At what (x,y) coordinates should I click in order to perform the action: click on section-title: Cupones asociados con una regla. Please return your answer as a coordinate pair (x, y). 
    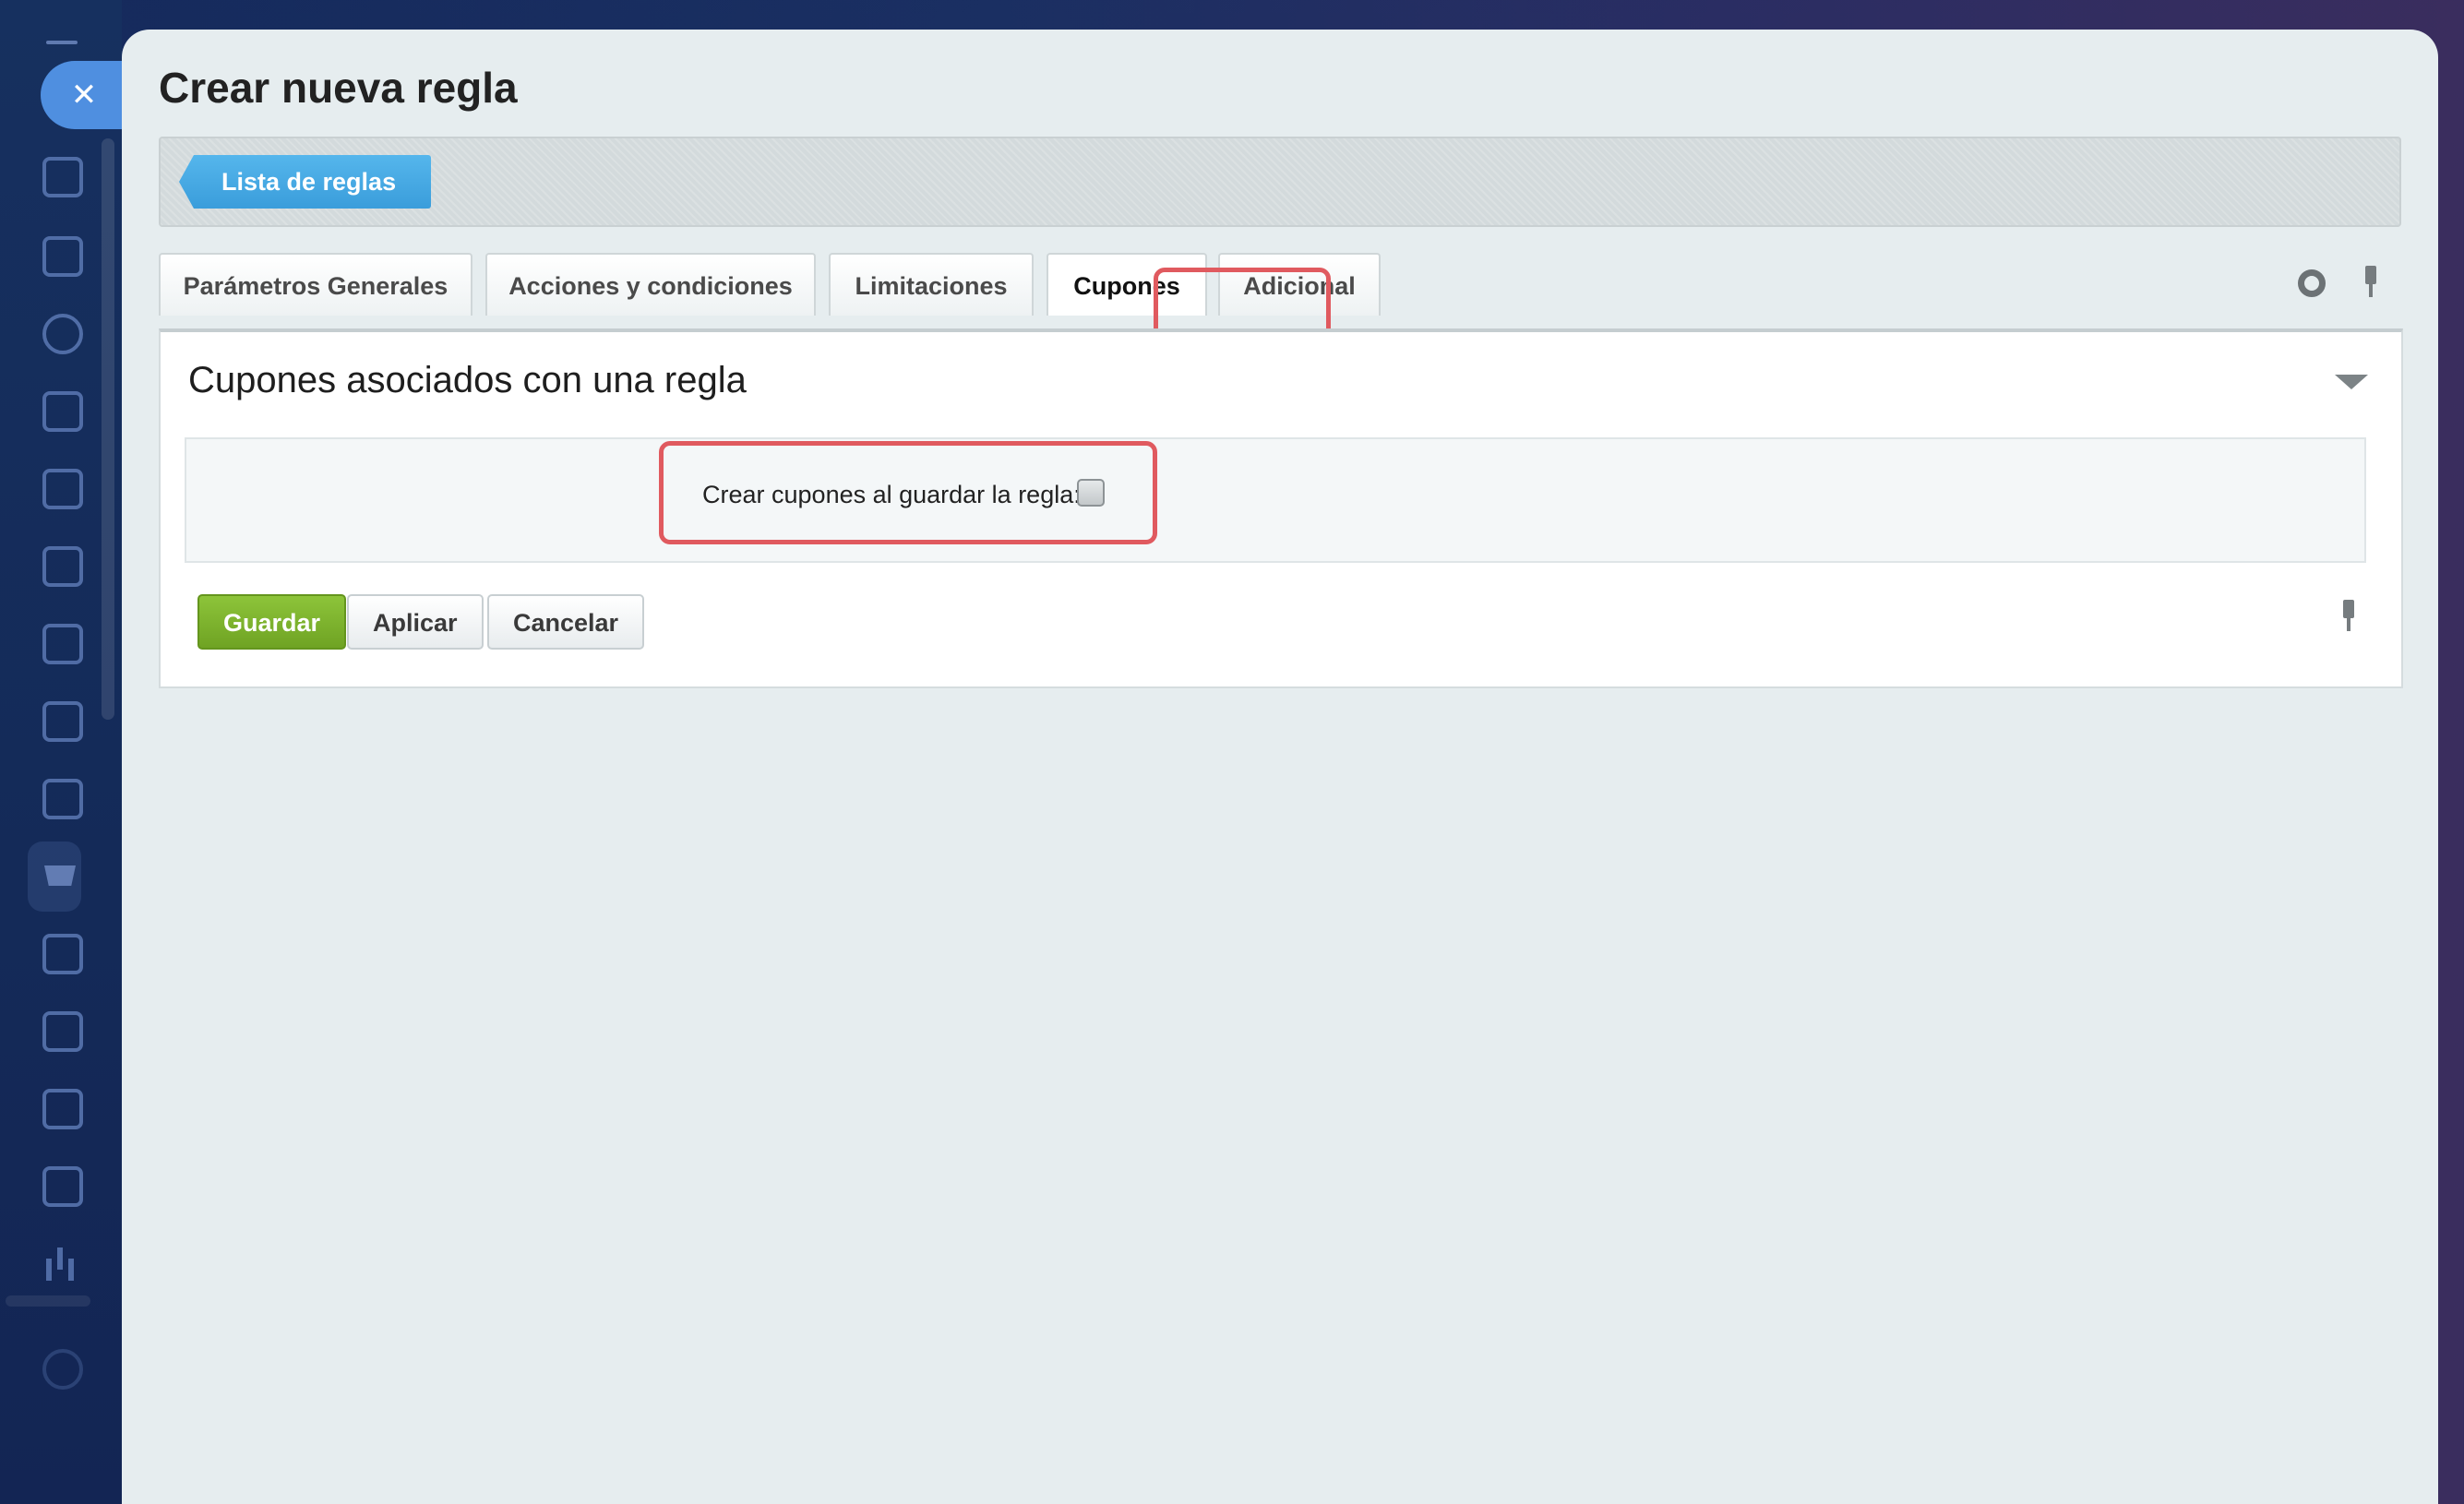
    Looking at the image, I should click on (467, 380).